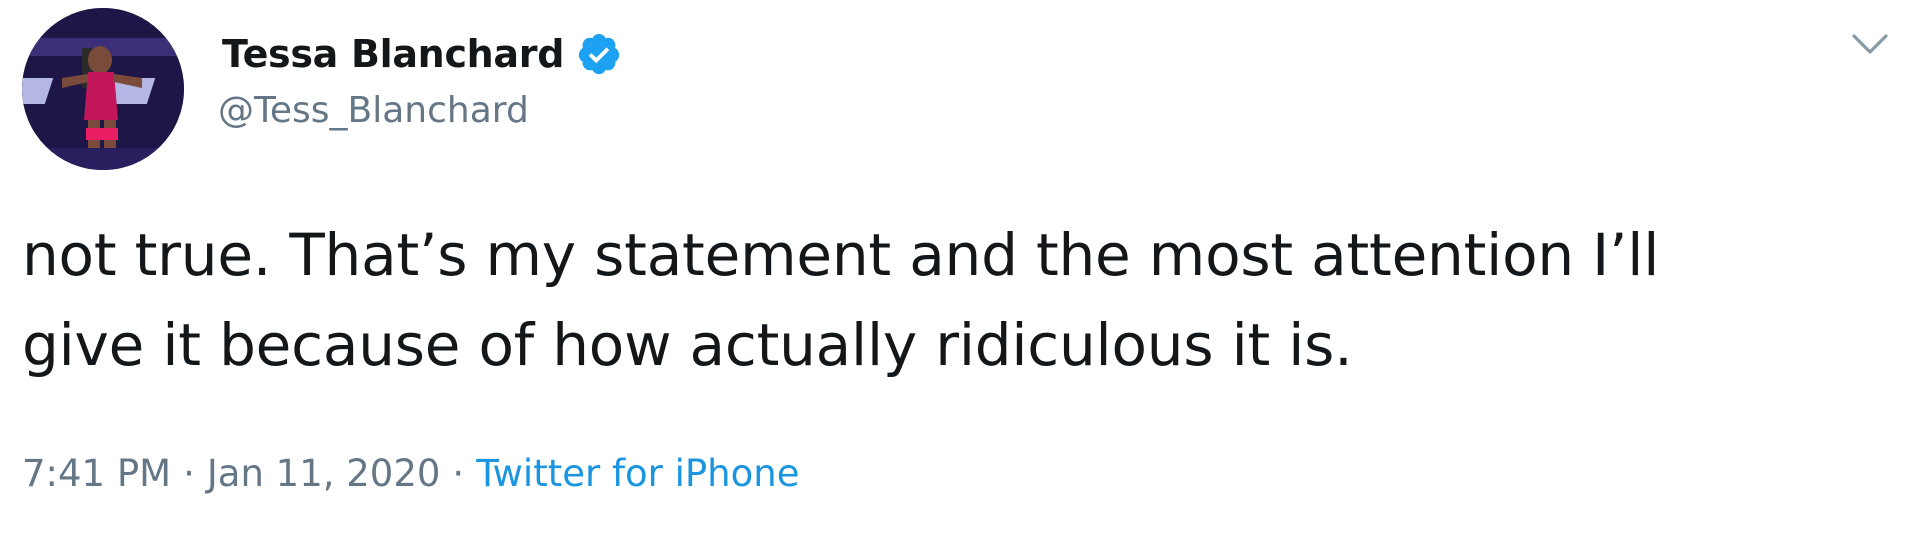 The height and width of the screenshot is (539, 1920). I want to click on verified-badge-icon, so click(599, 54).